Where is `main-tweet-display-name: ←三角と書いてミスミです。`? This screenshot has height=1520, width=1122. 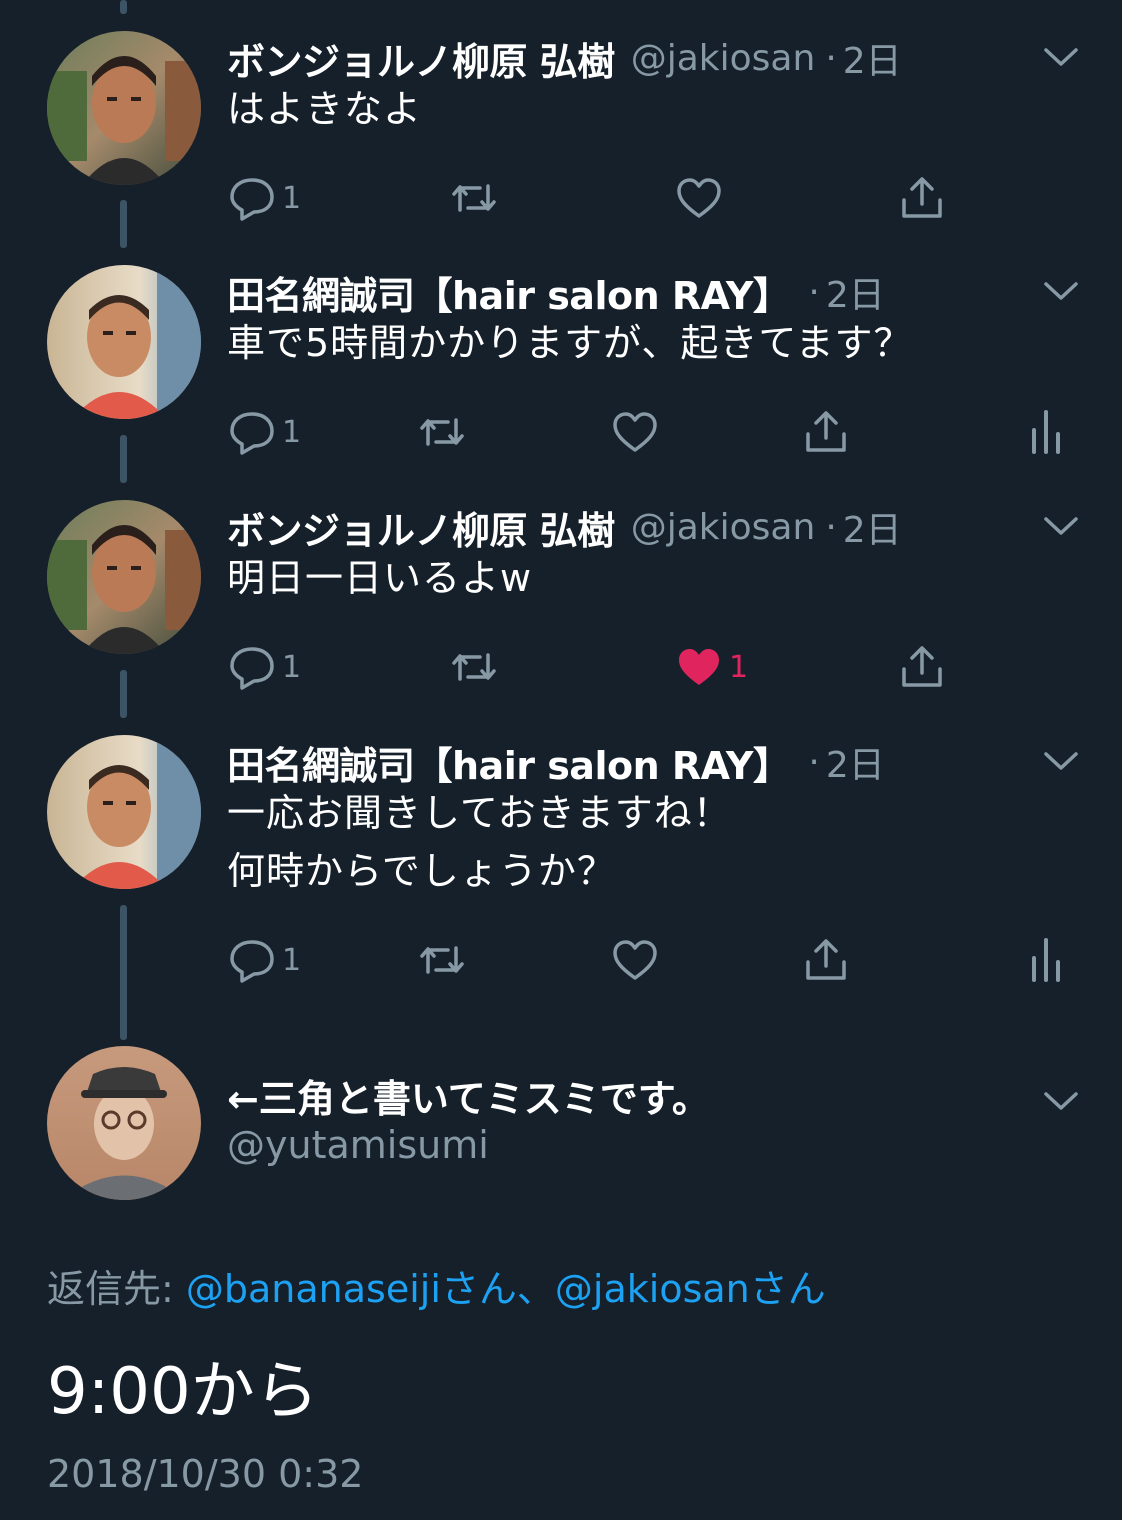
main-tweet-display-name: ←三角と書いてミスミです。 is located at coordinates (468, 1095).